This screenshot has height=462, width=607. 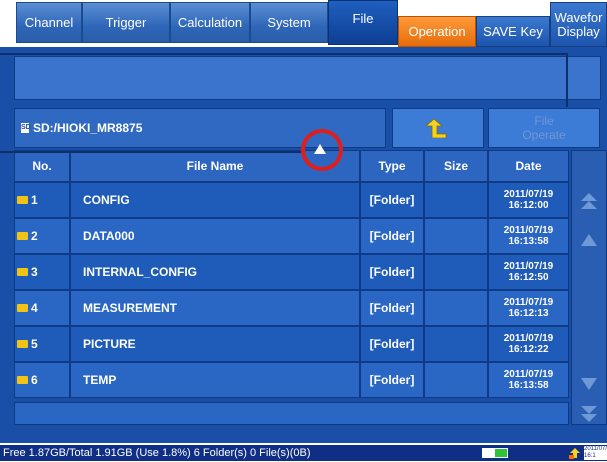 I want to click on tab-label: Channel, so click(x=49, y=22).